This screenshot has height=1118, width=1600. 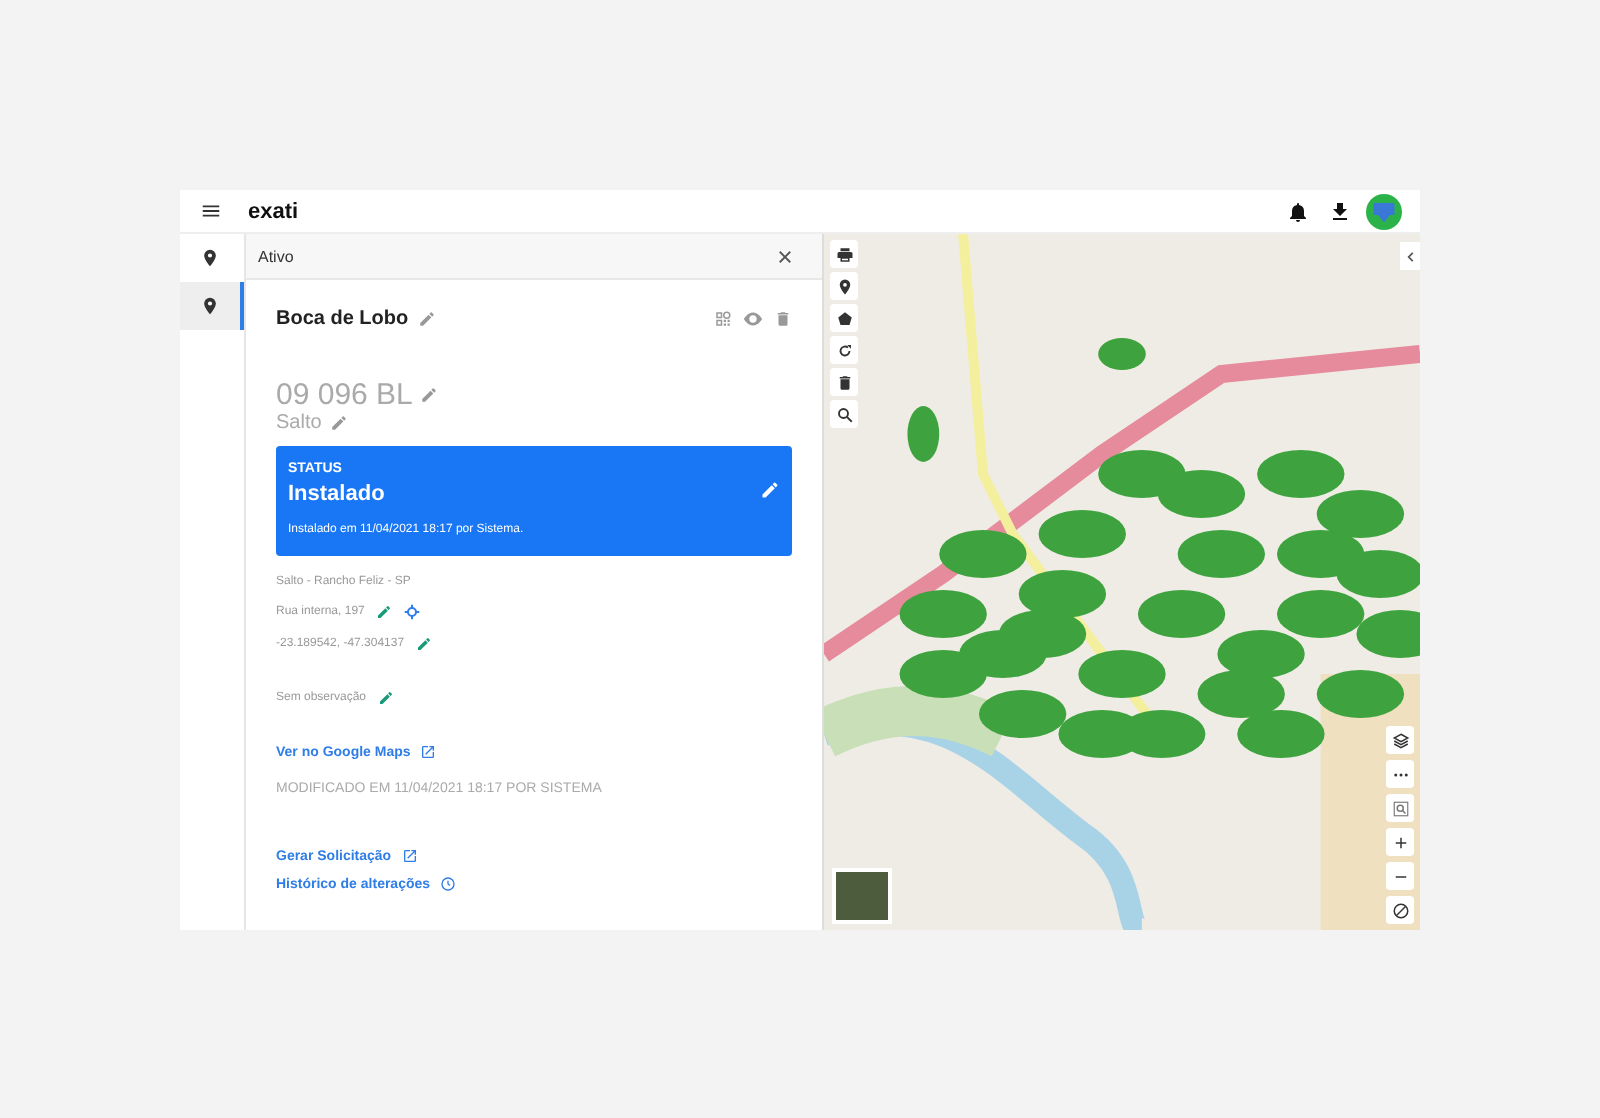 I want to click on asset-name: Boca de Lobo, so click(x=342, y=319).